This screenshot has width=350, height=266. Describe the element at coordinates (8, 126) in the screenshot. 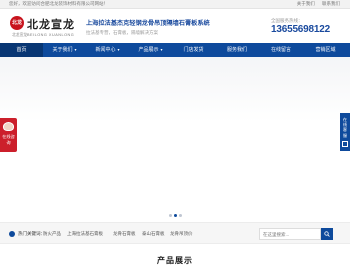

I see `avatar` at that location.